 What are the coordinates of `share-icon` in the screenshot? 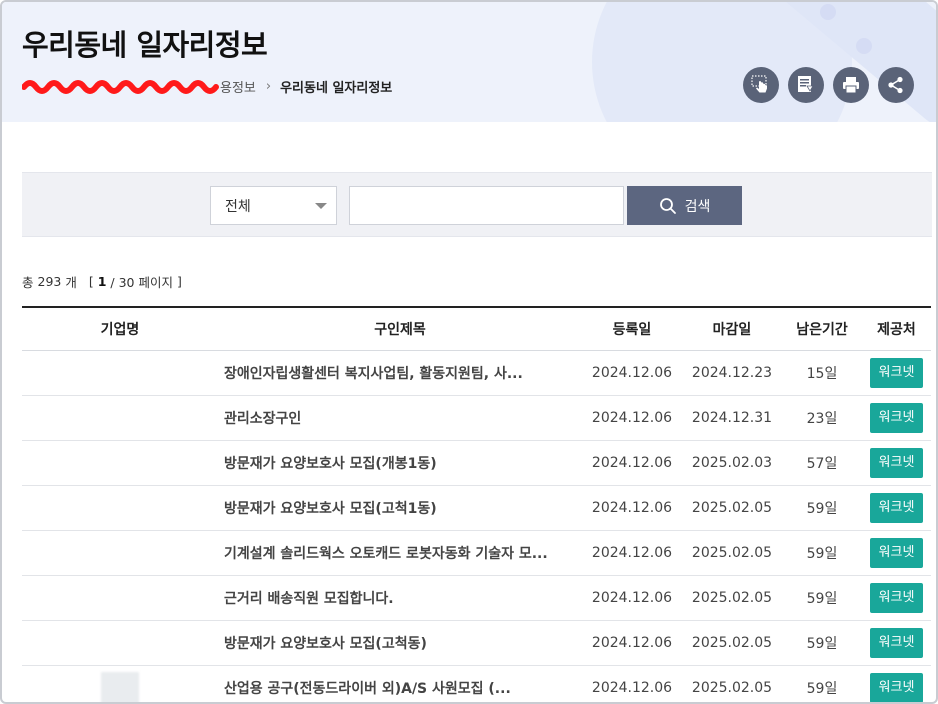 It's located at (896, 85).